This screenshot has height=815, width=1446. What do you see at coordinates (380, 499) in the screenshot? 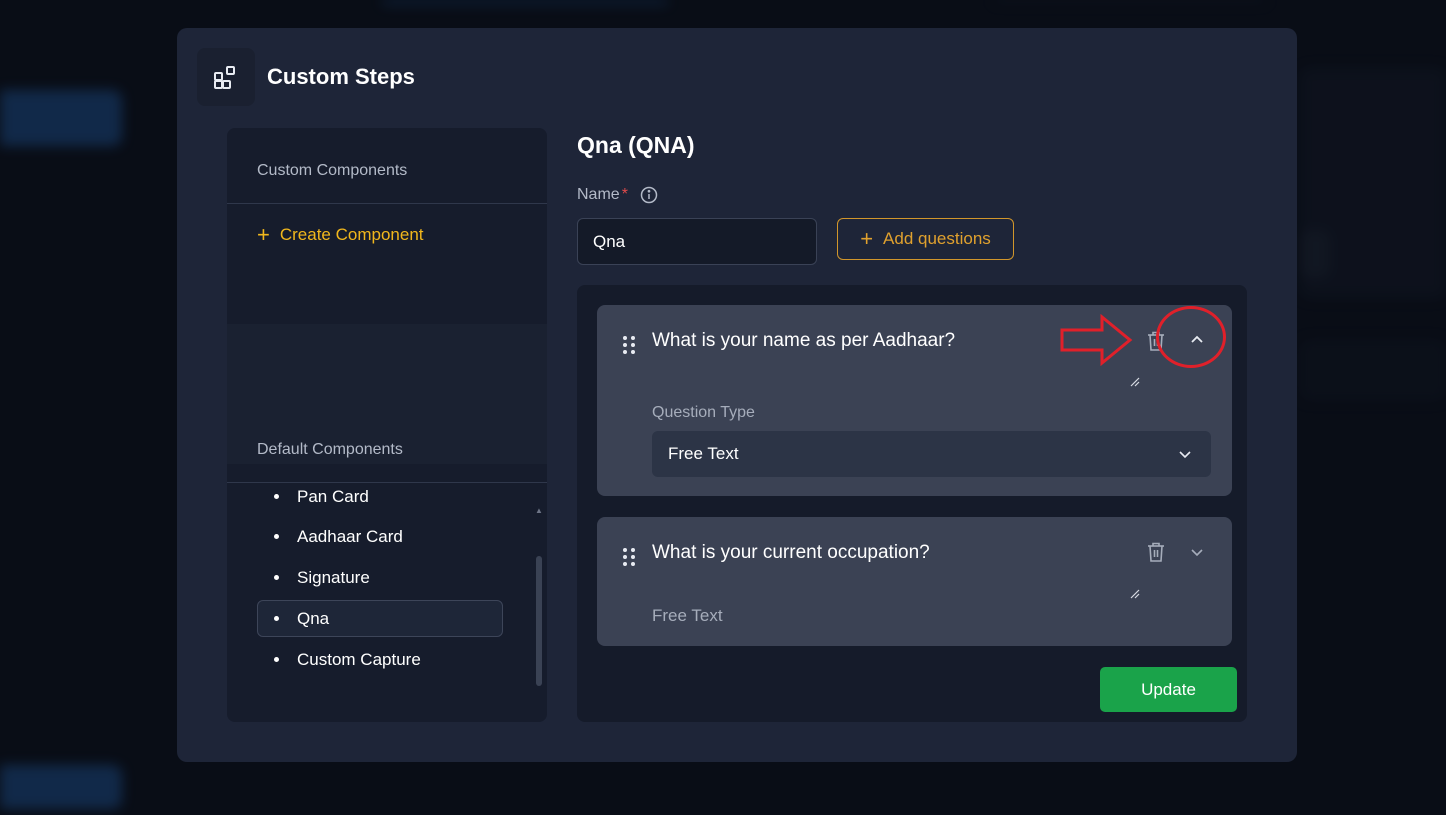
I see `sidebar-item-pan-card: Pan Card` at bounding box center [380, 499].